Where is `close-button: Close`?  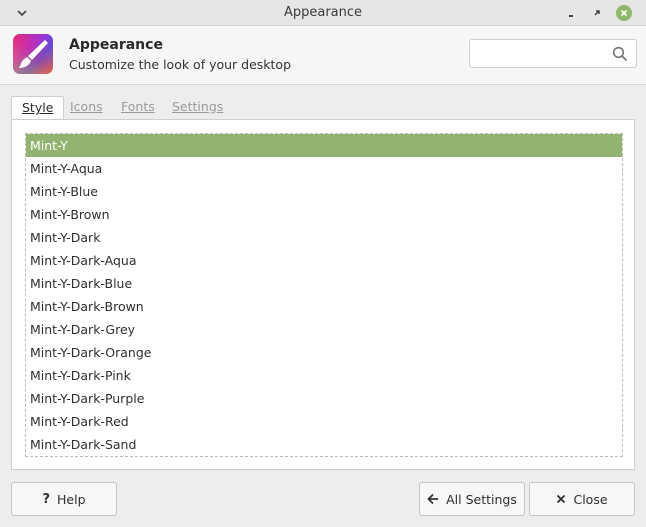
close-button: Close is located at coordinates (582, 499).